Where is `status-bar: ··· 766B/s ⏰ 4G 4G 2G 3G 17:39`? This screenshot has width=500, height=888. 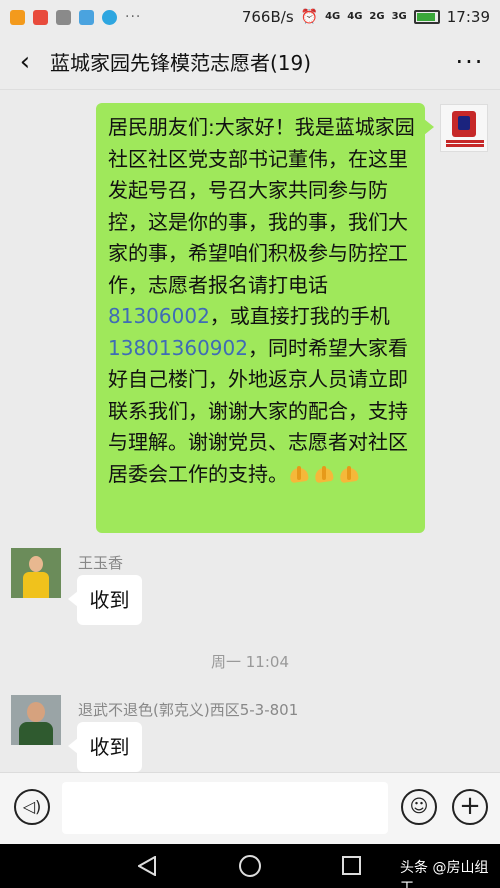
status-bar: ··· 766B/s ⏰ 4G 4G 2G 3G 17:39 is located at coordinates (250, 17).